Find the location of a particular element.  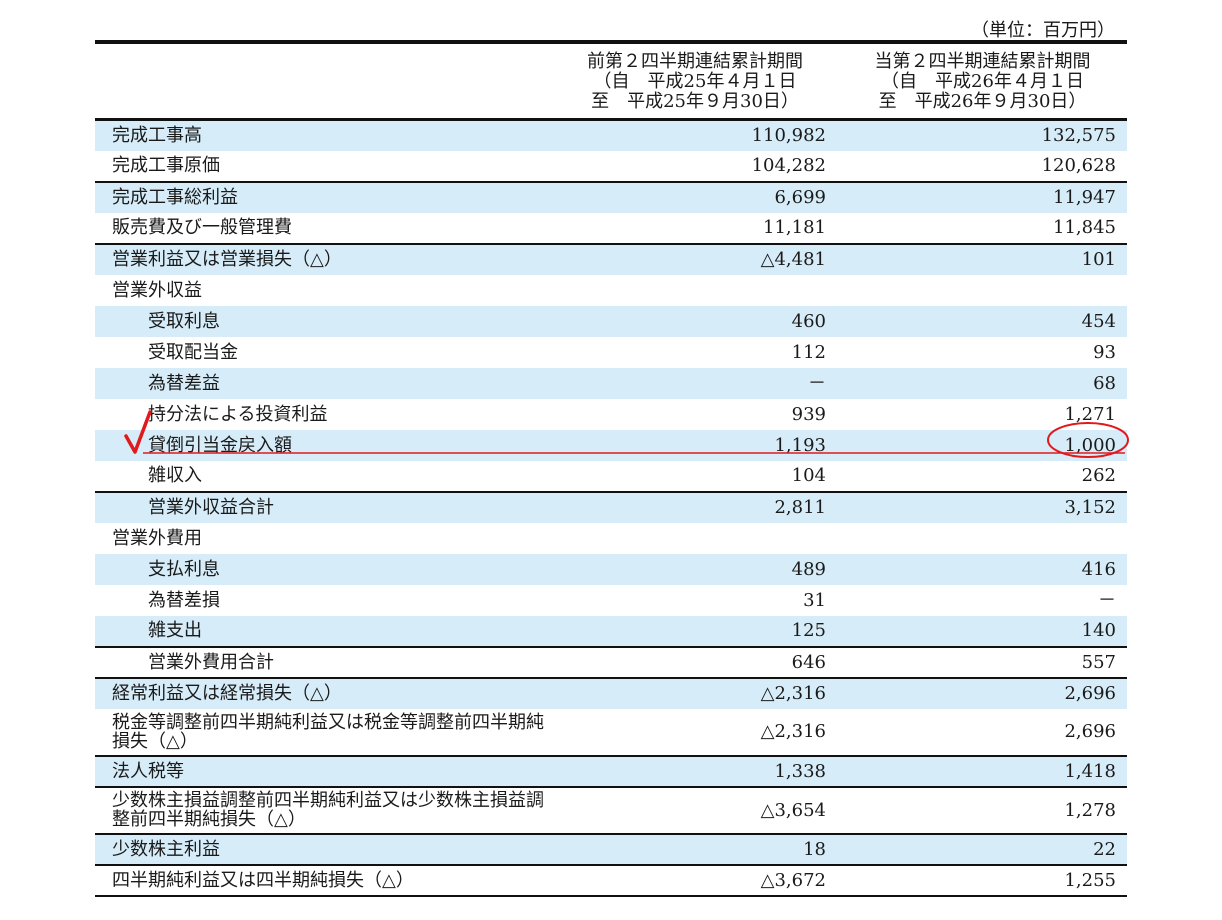

row-label: 完成工事原価 is located at coordinates (166, 165).